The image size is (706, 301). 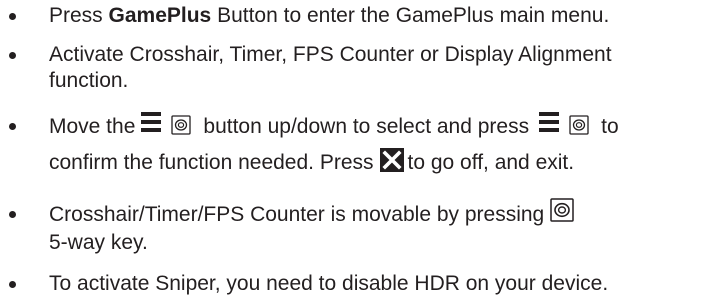 I want to click on item-text-part: Move the, so click(x=92, y=126).